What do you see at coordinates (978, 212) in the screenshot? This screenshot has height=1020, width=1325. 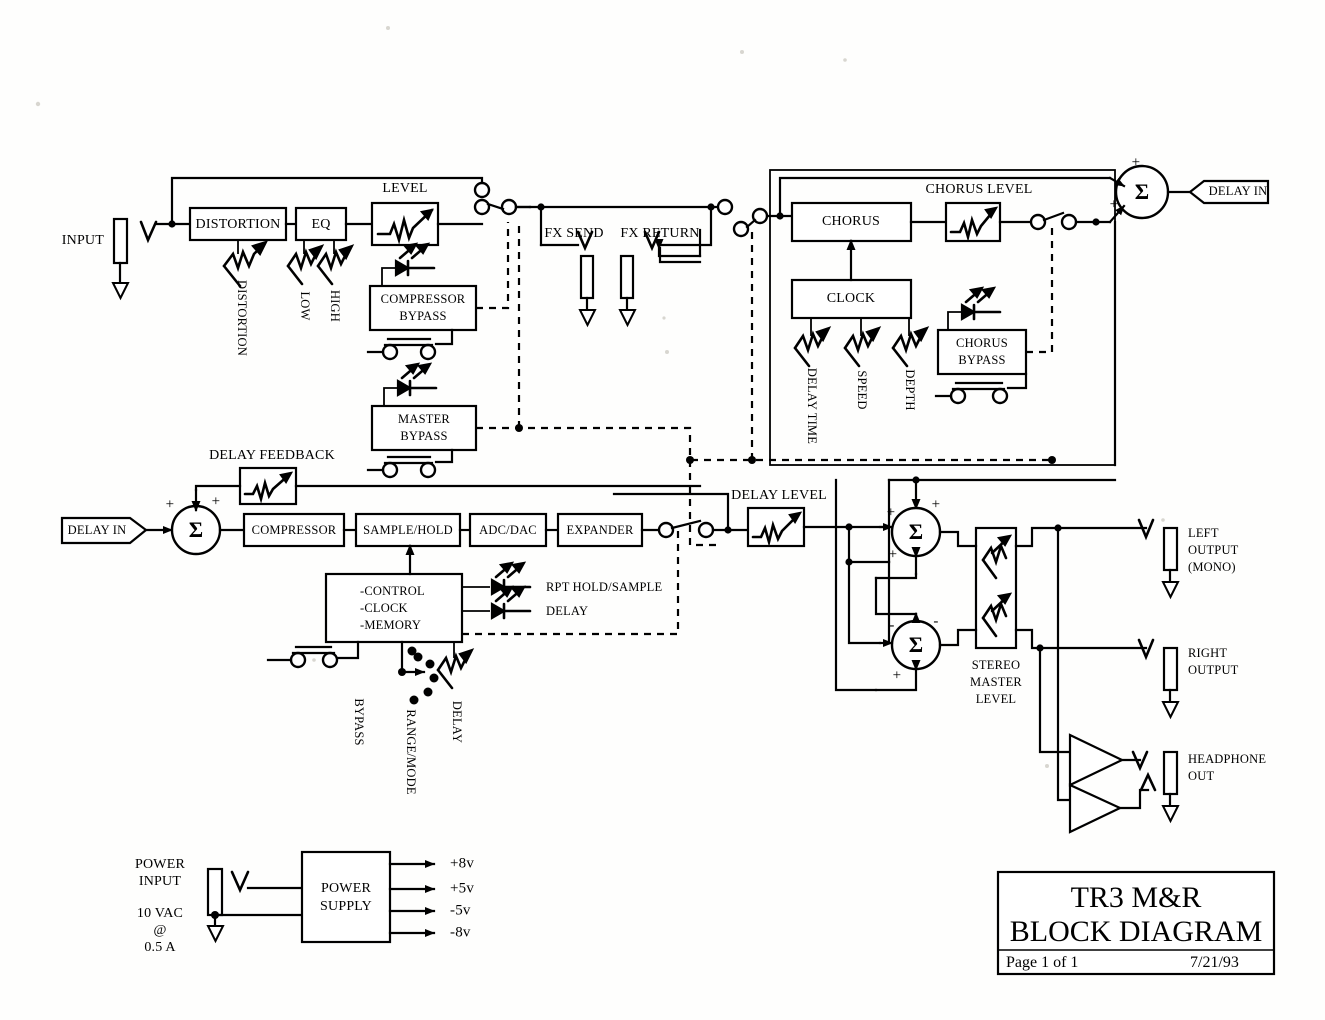 I see `chorus-level-pot: CHORUS LEVEL` at bounding box center [978, 212].